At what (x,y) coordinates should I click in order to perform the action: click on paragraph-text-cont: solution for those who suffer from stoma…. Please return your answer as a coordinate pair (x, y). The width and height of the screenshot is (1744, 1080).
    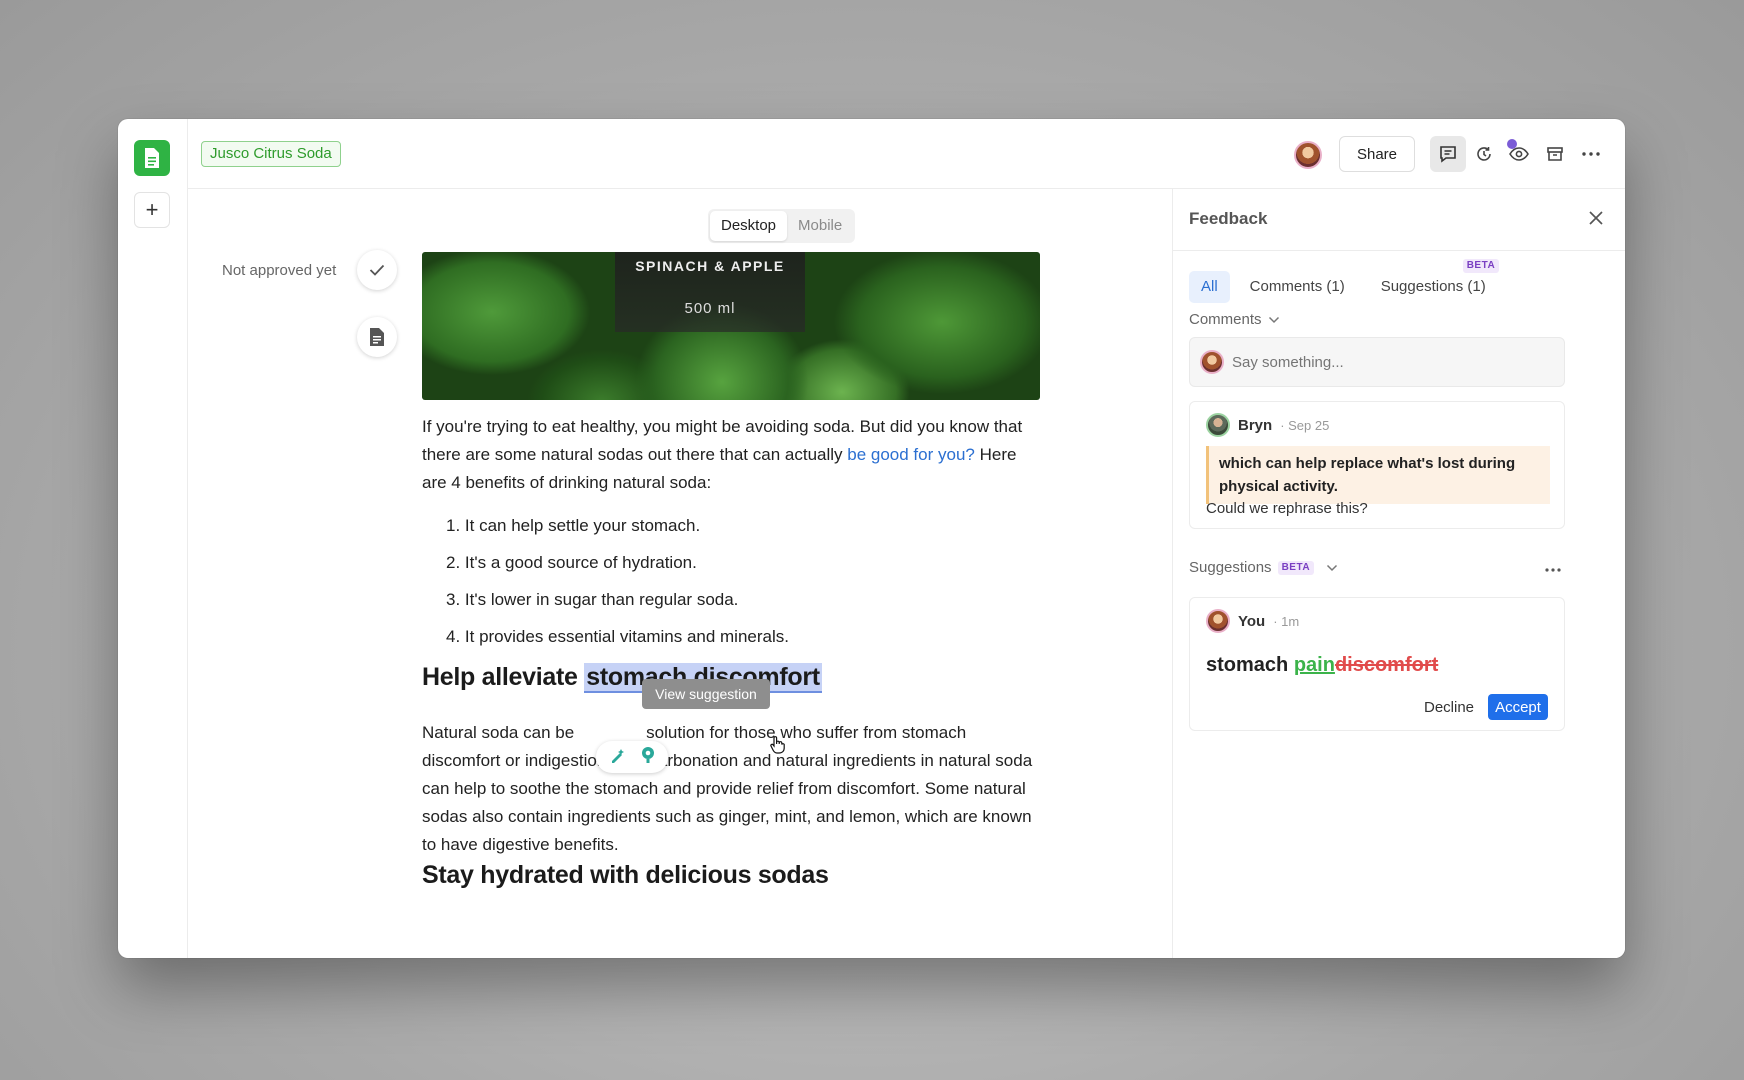
    Looking at the image, I should click on (727, 788).